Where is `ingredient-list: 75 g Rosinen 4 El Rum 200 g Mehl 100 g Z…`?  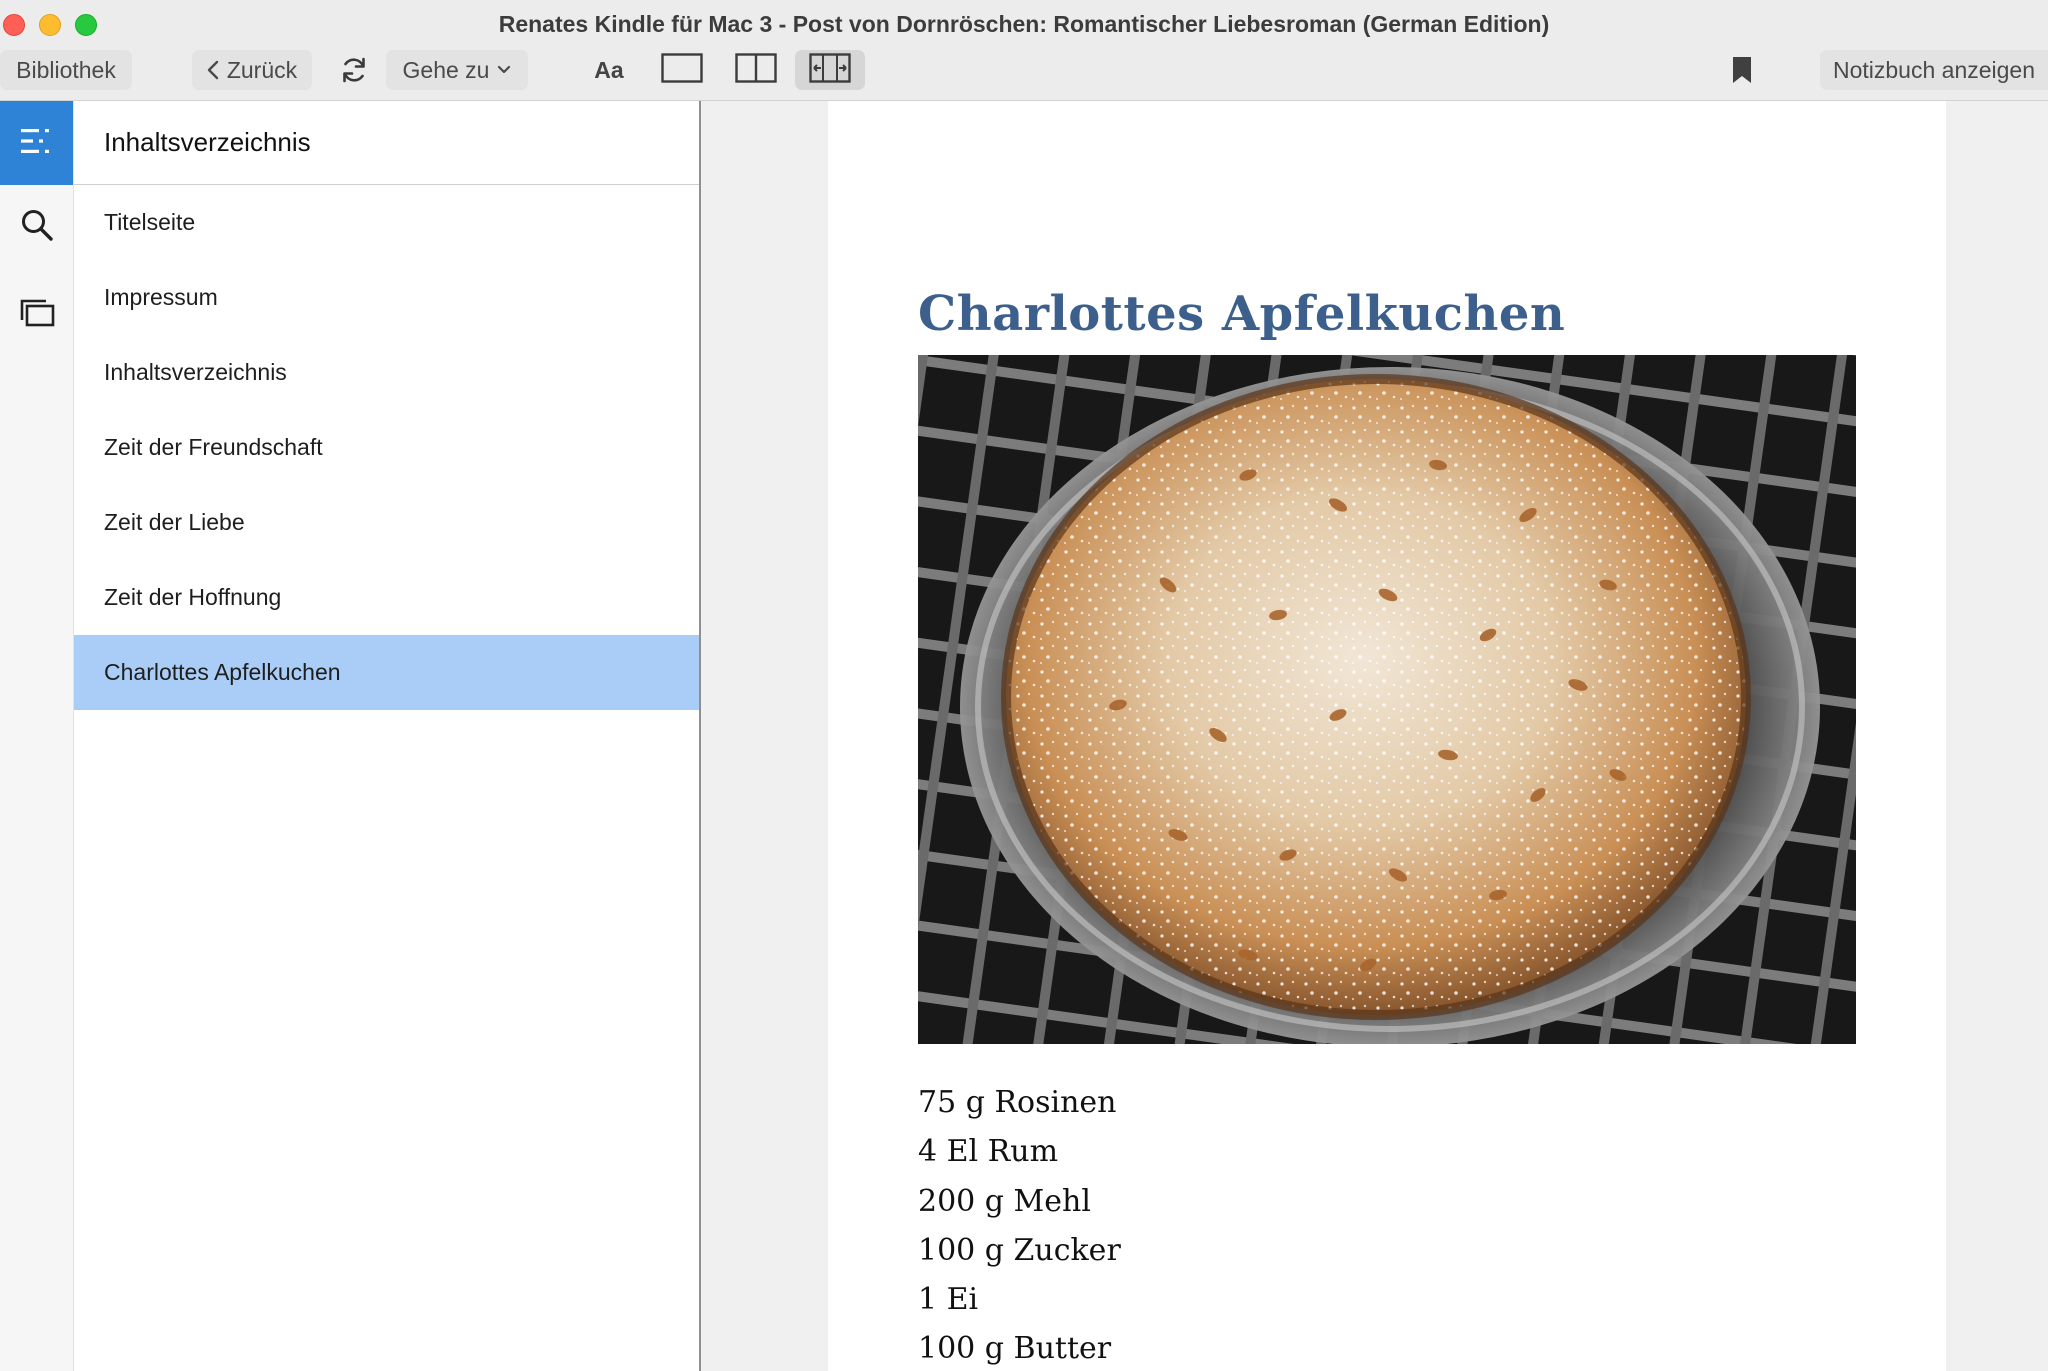 ingredient-list: 75 g Rosinen 4 El Rum 200 g Mehl 100 g Z… is located at coordinates (1019, 1224).